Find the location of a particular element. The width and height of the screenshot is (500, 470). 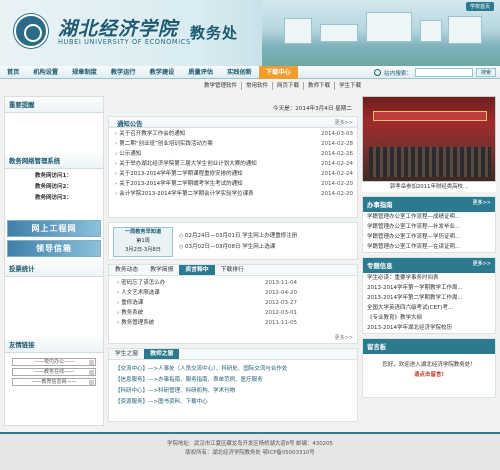

stage-banner-shape is located at coordinates (430, 116).